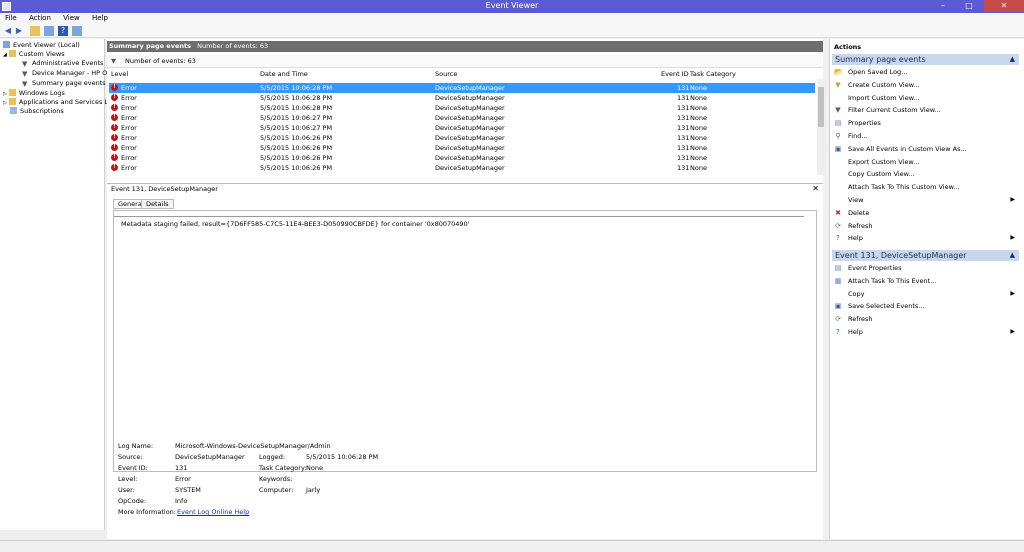  I want to click on tree-horizontal-scrollbar, so click(52, 534).